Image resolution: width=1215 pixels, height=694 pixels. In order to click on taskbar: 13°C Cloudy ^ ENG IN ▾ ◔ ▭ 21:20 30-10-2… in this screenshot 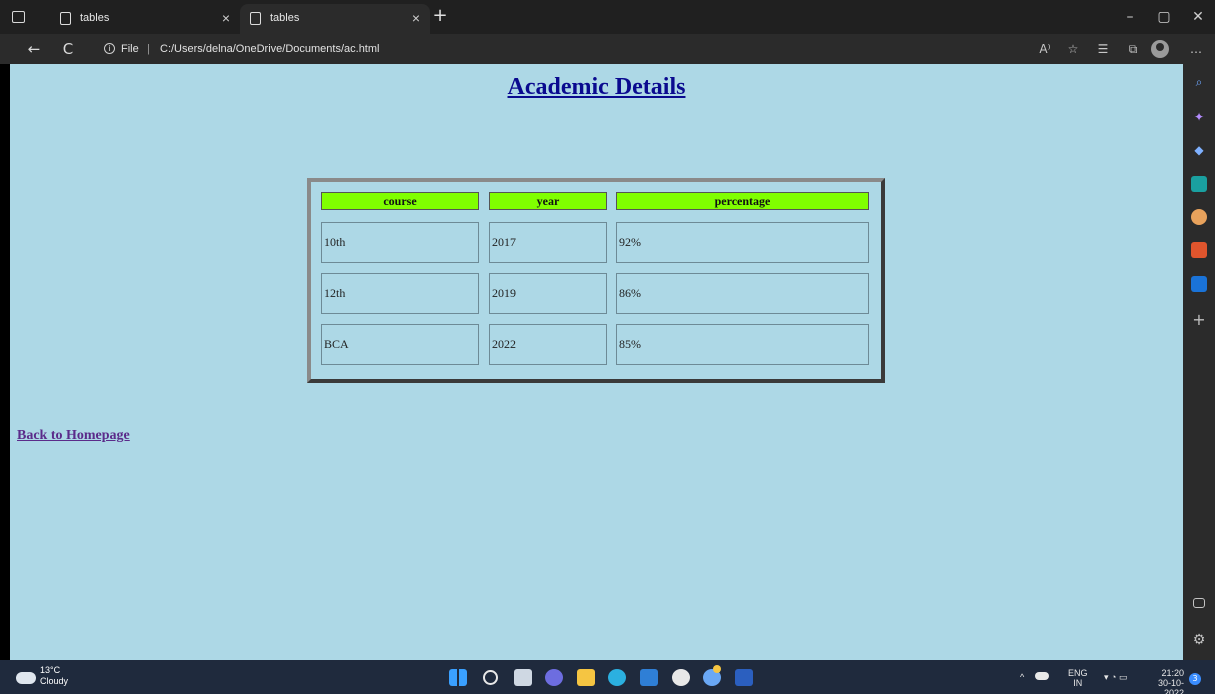, I will do `click(607, 677)`.